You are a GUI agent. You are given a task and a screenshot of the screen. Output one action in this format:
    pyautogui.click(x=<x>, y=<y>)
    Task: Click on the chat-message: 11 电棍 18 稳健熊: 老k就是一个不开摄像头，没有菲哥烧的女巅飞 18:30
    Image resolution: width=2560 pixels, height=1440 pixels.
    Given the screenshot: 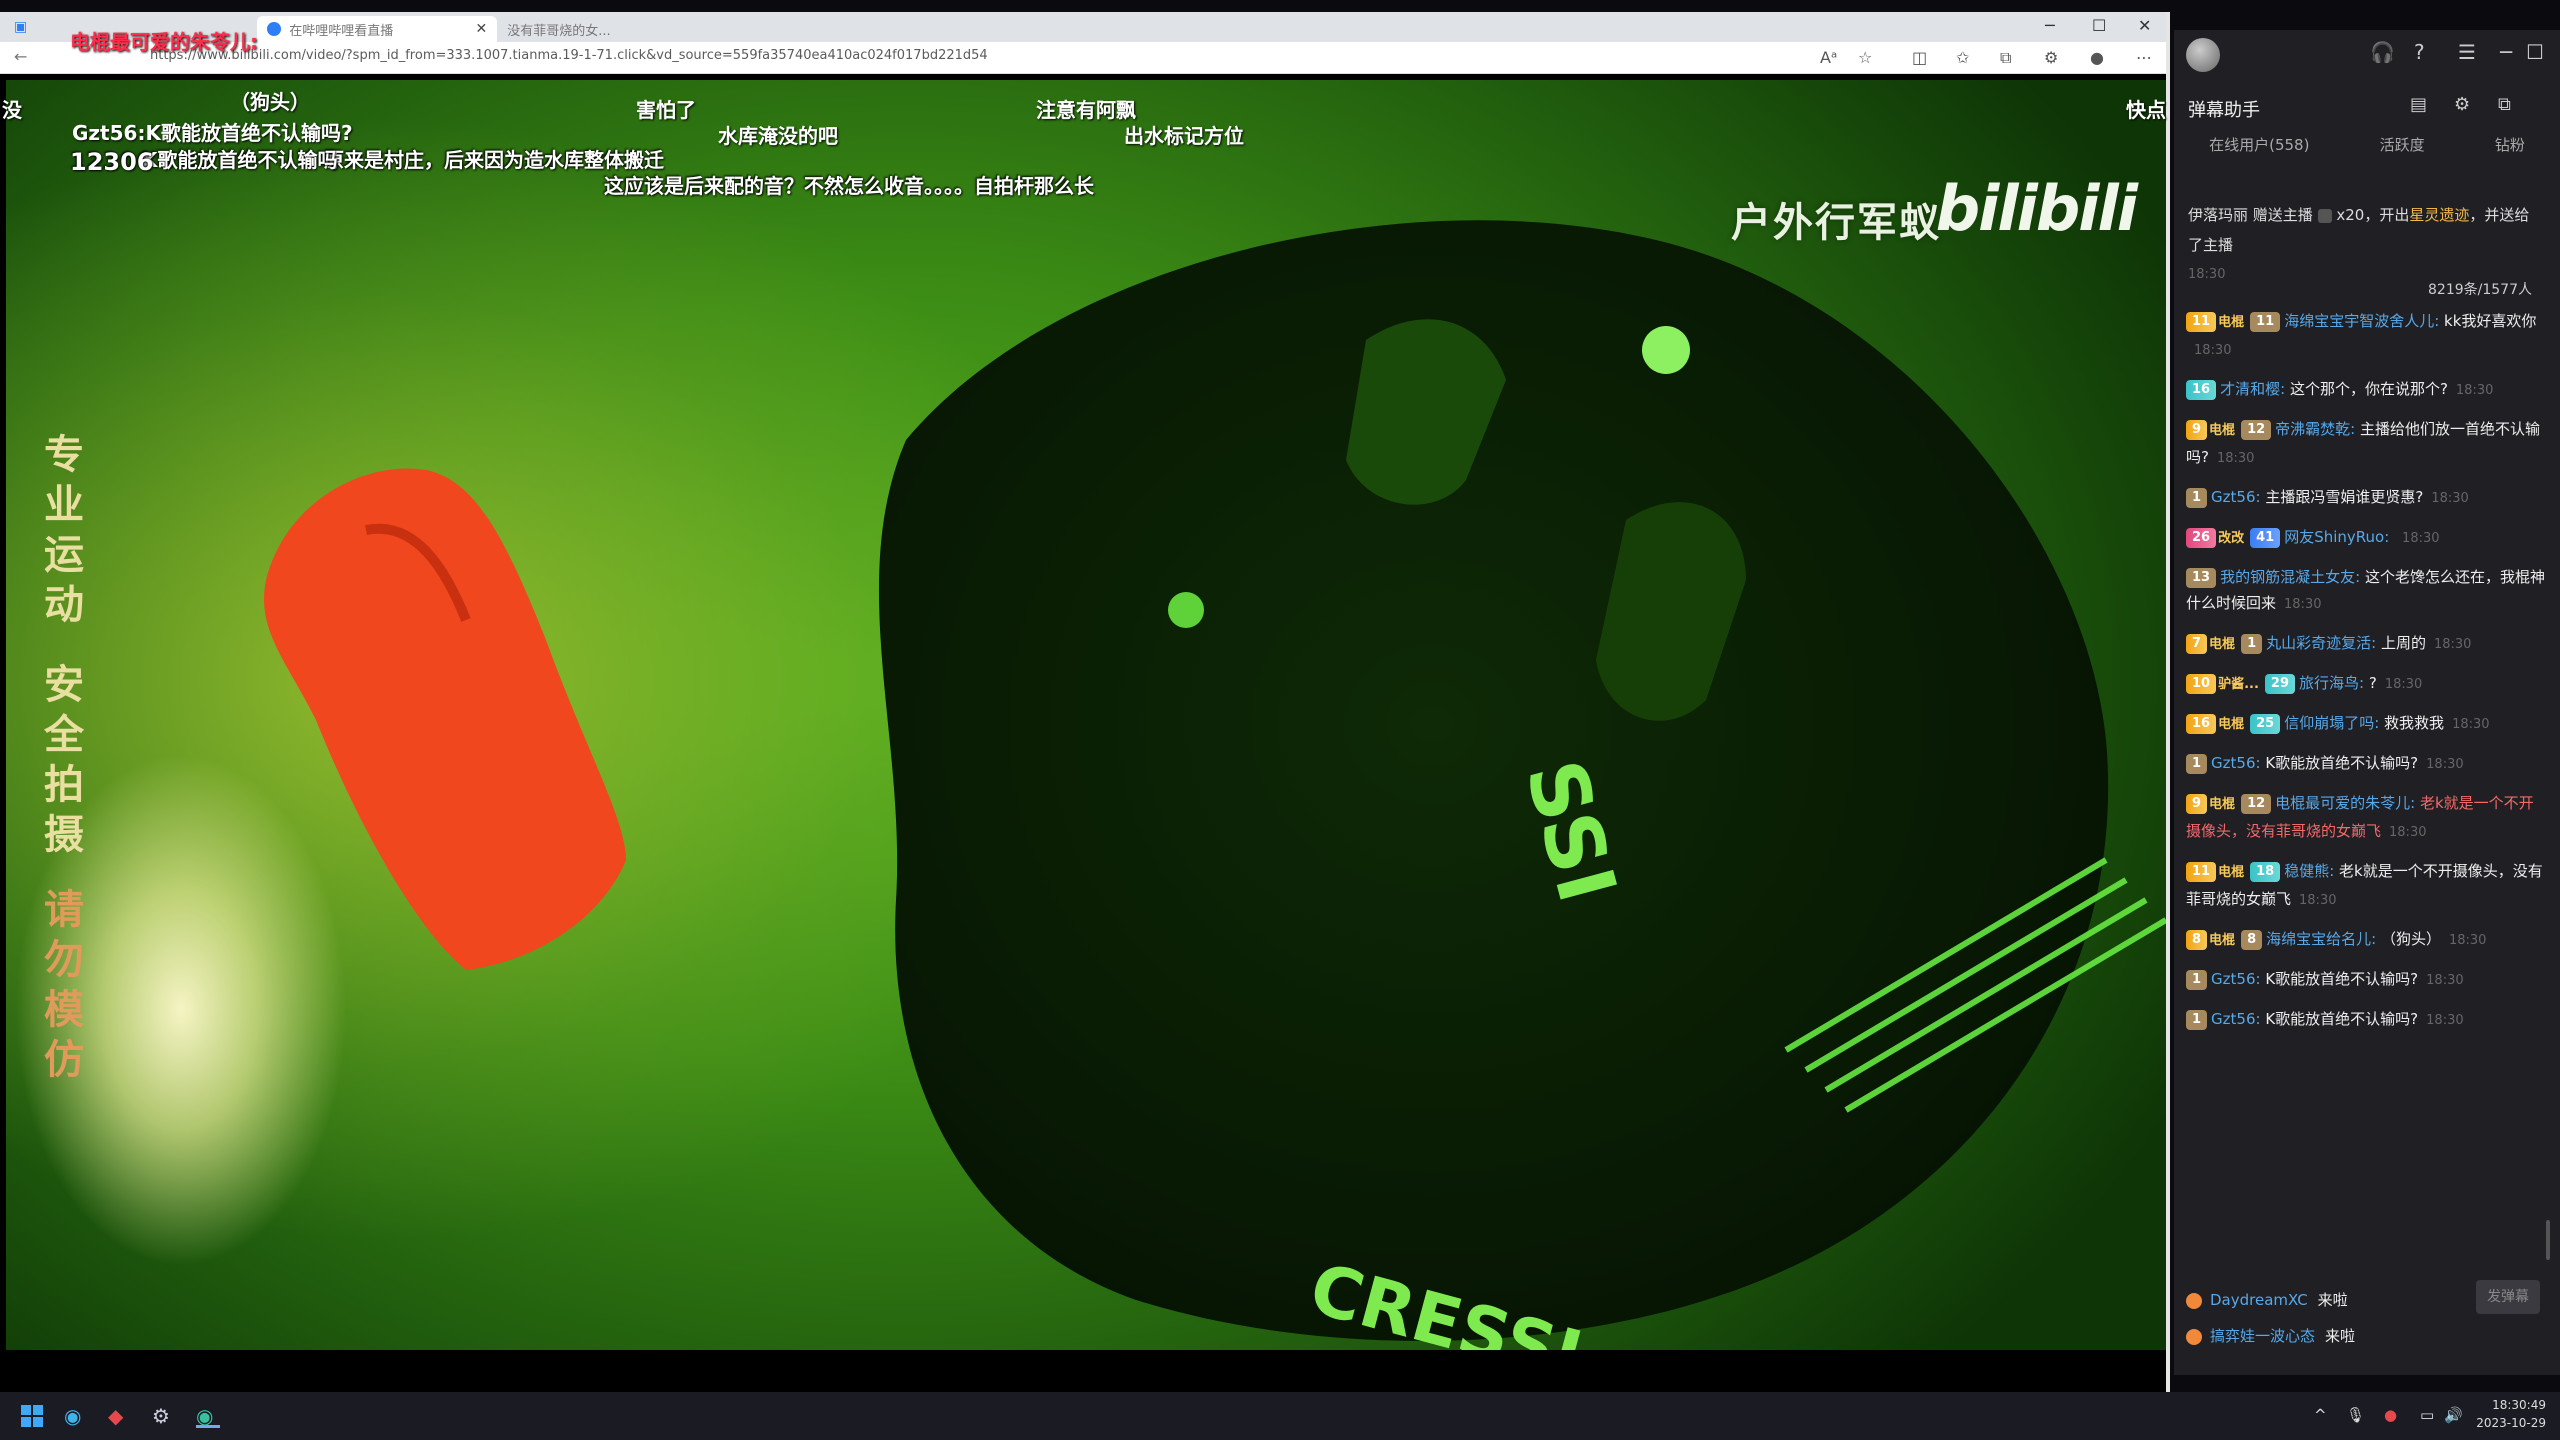 What is the action you would take?
    pyautogui.click(x=2366, y=886)
    